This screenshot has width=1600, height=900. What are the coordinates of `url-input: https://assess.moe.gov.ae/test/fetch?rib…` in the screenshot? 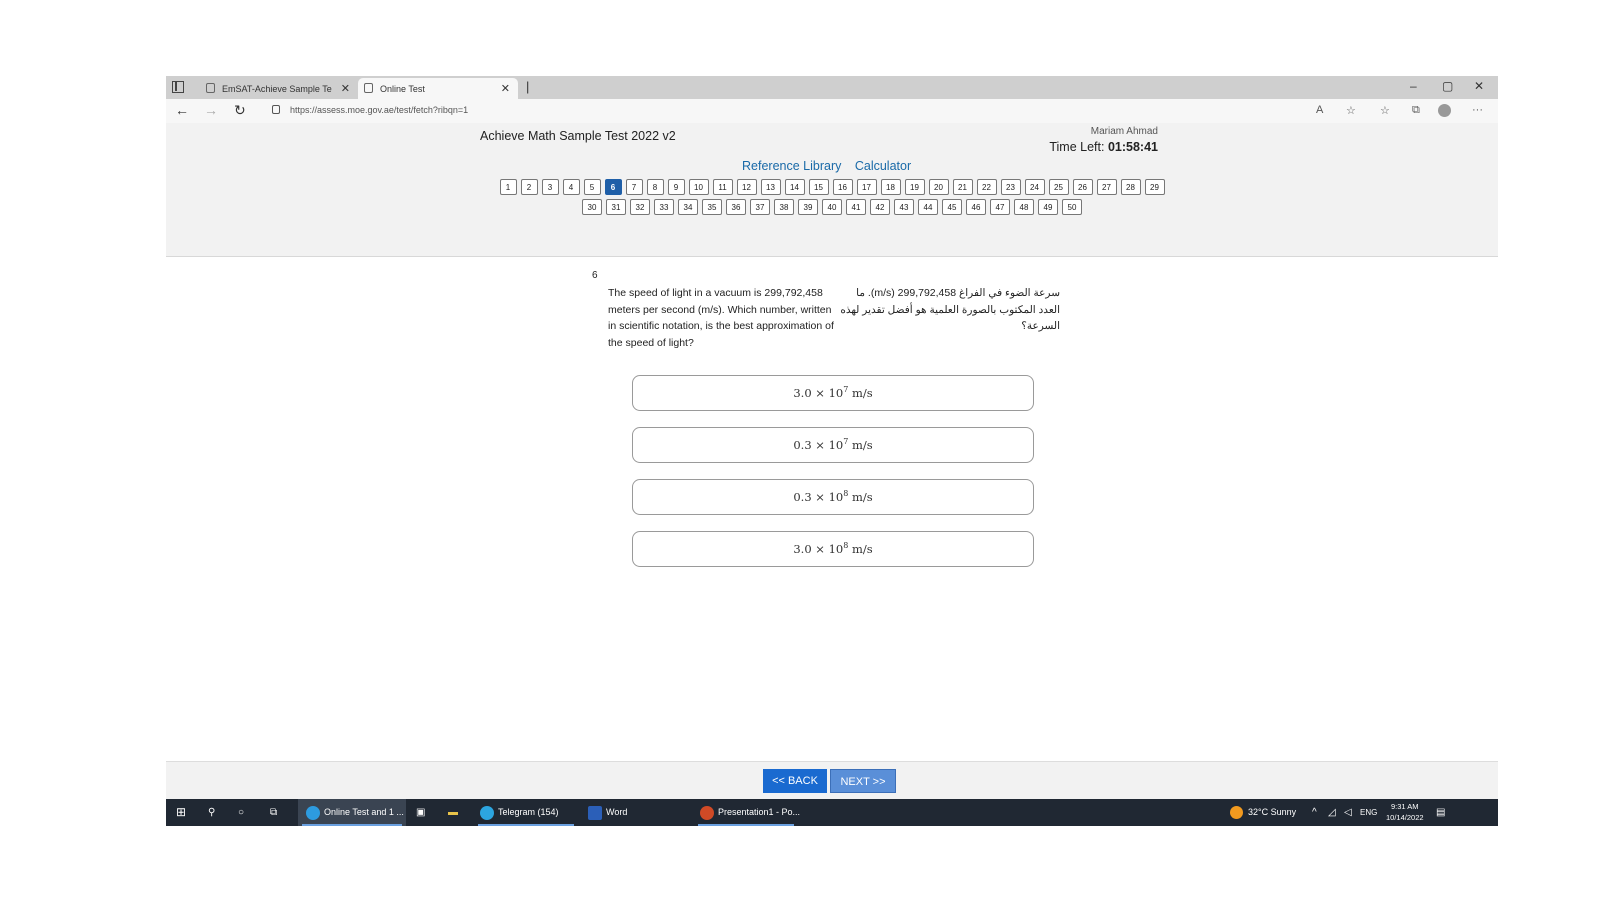 It's located at (379, 110).